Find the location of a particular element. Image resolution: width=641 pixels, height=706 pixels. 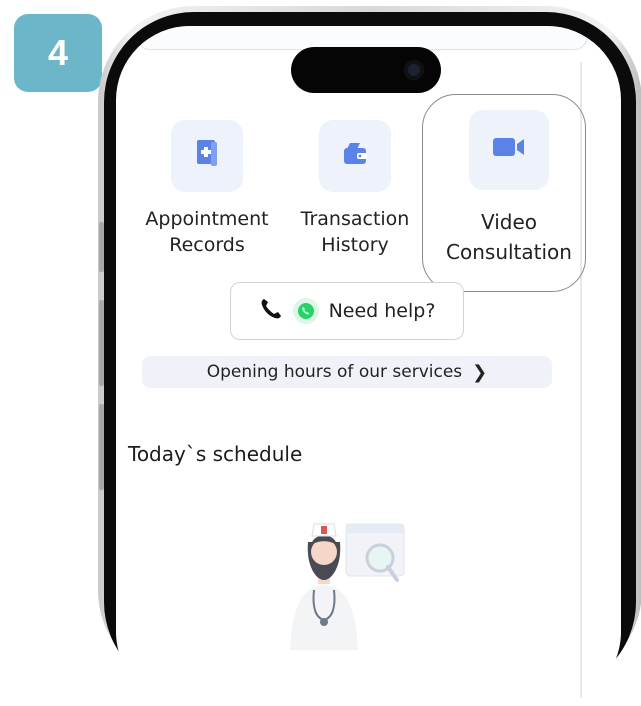

front-camera is located at coordinates (414, 70).